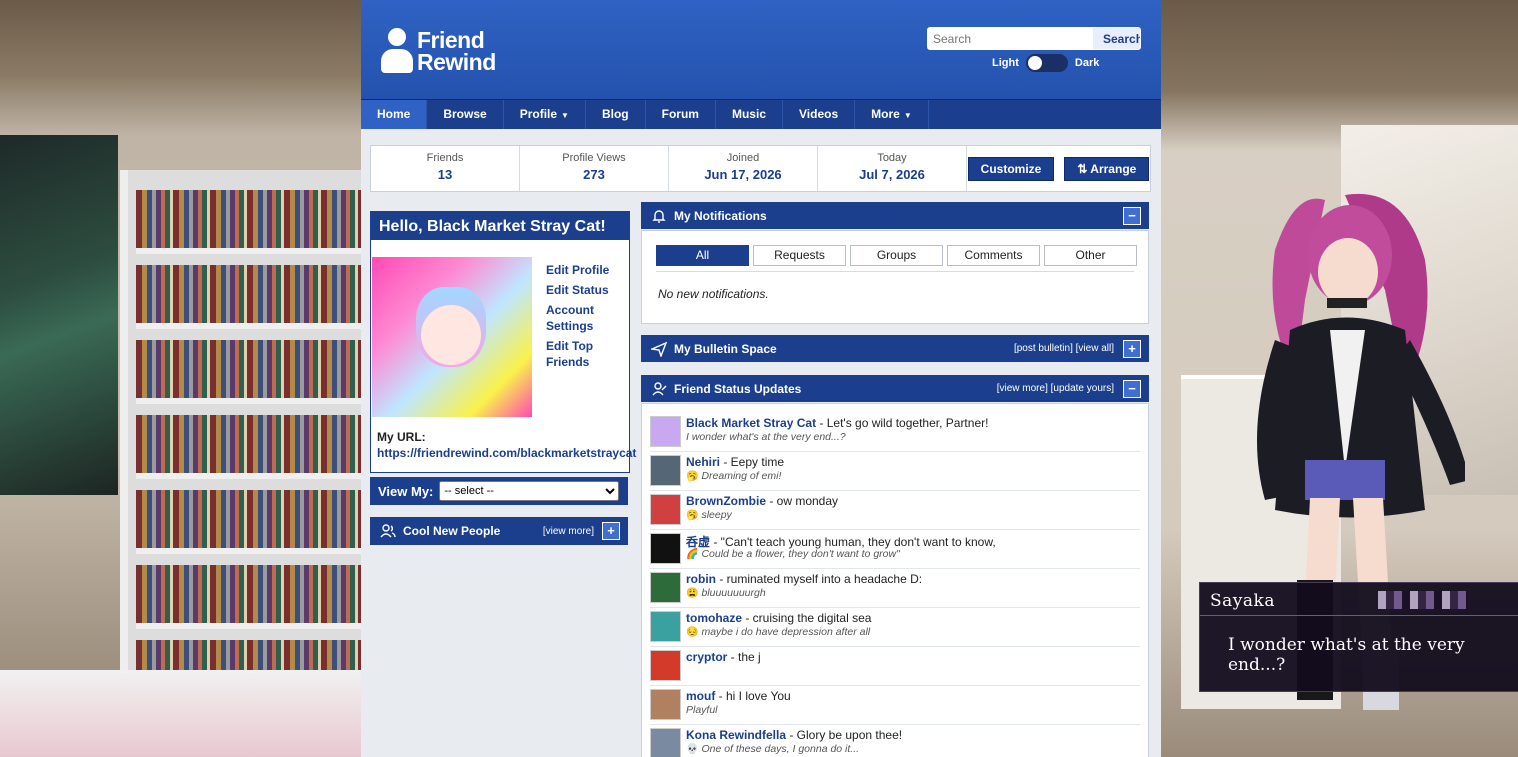  I want to click on status-line: tomohaze - cruising the digital sea, so click(778, 618).